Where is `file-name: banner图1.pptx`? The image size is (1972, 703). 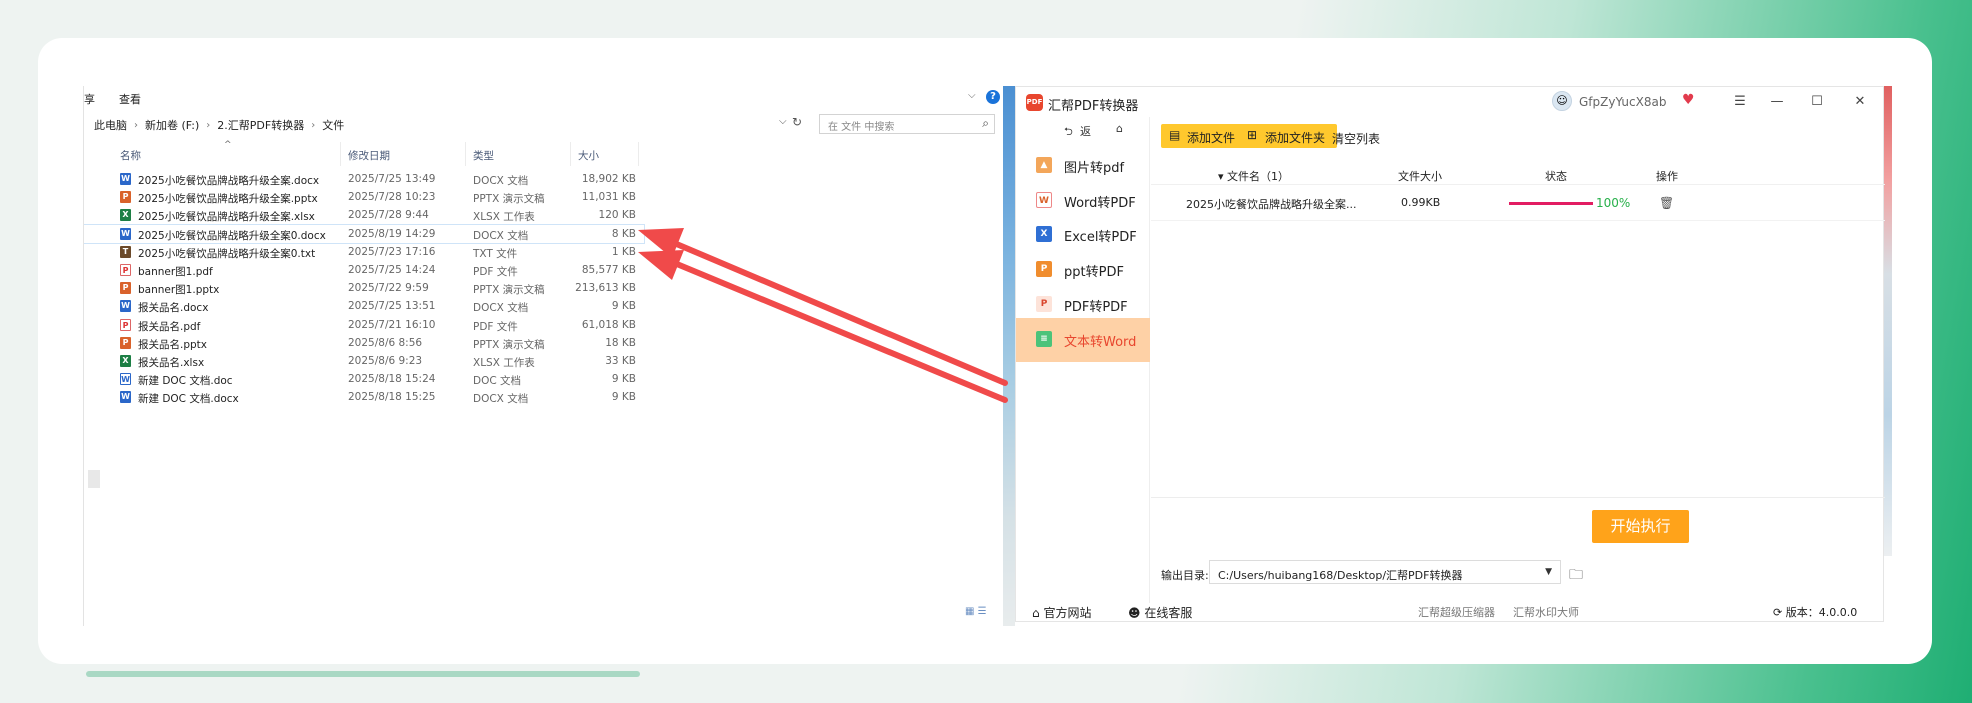 file-name: banner图1.pptx is located at coordinates (179, 290).